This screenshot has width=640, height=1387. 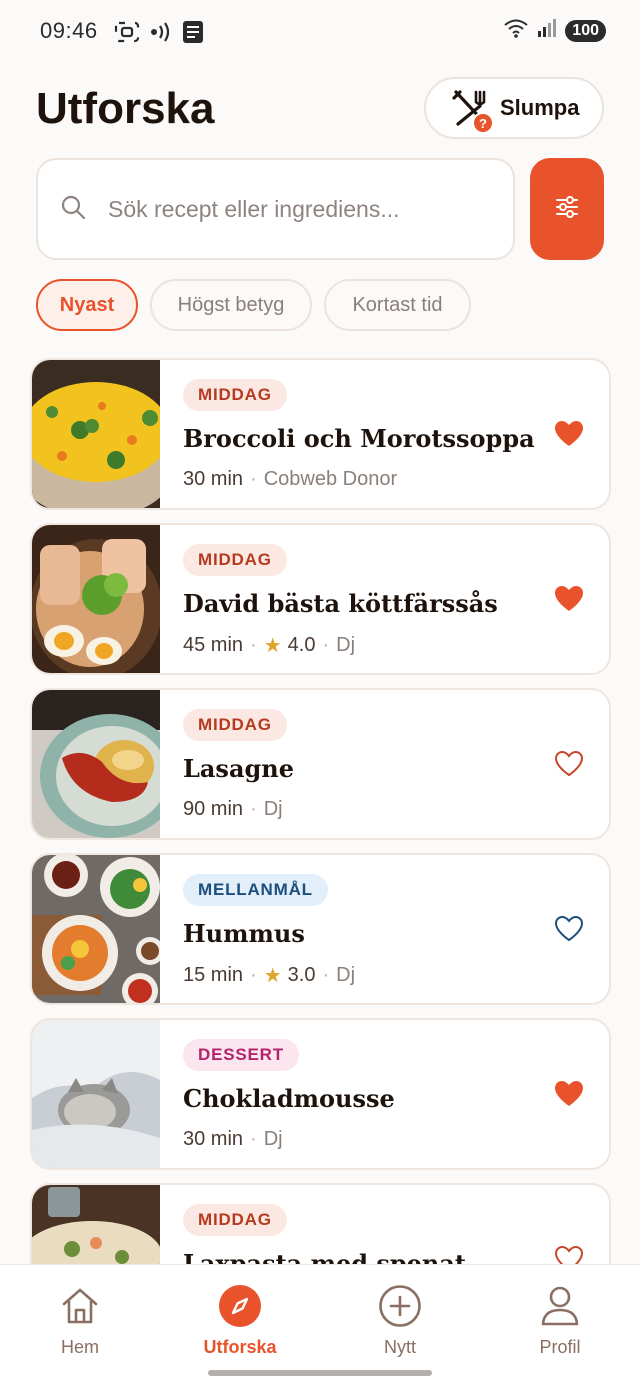 I want to click on recipe-rating: 4.0, so click(x=301, y=645).